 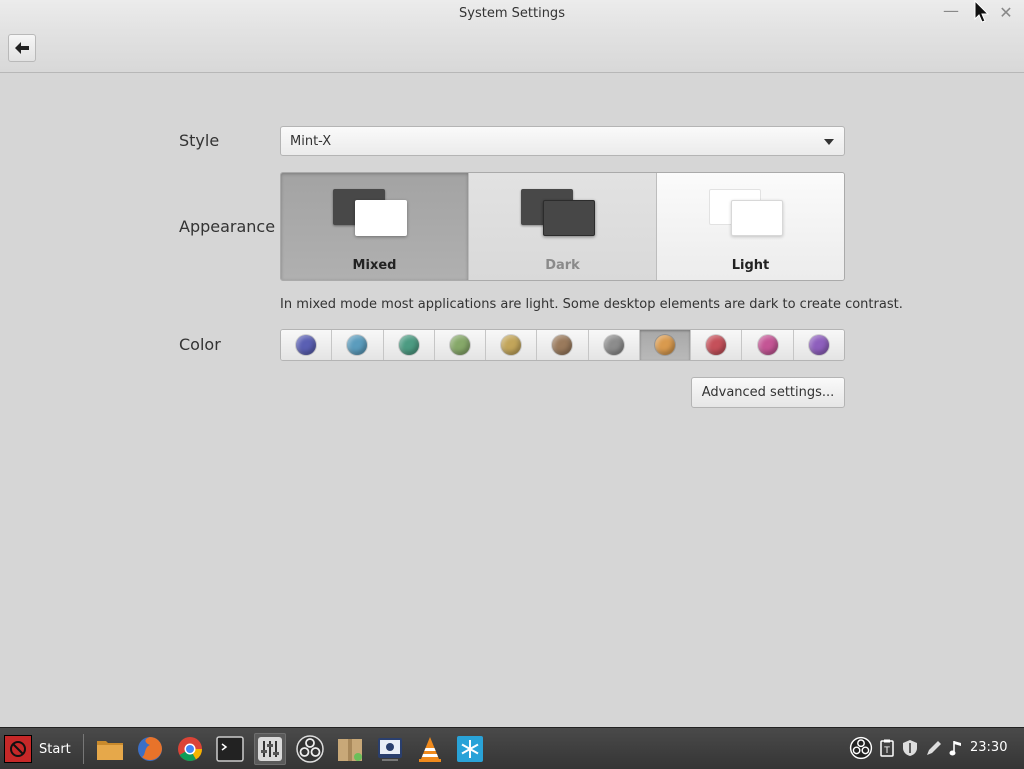 I want to click on color-selector, so click(x=562, y=345).